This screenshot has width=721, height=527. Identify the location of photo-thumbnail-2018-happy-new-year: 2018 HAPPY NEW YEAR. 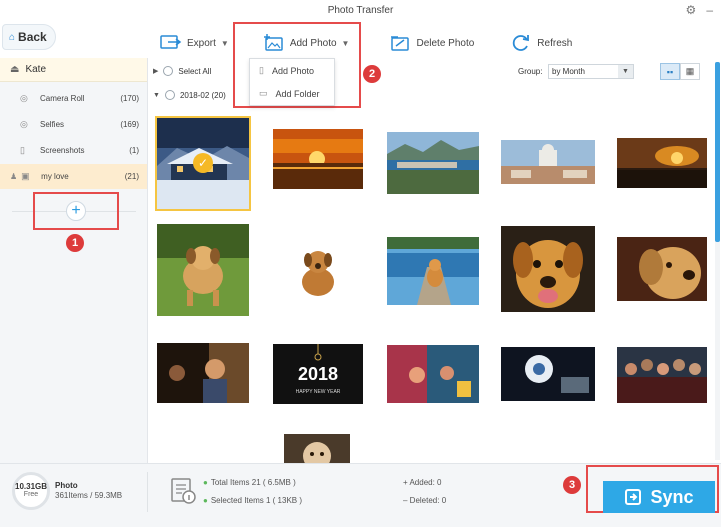
(318, 374).